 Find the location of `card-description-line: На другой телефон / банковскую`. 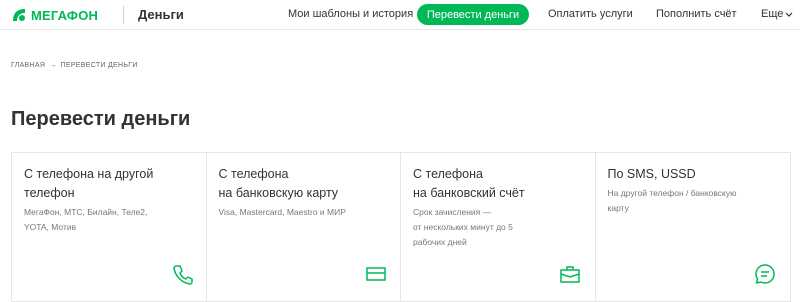

card-description-line: На другой телефон / банковскую is located at coordinates (672, 193).